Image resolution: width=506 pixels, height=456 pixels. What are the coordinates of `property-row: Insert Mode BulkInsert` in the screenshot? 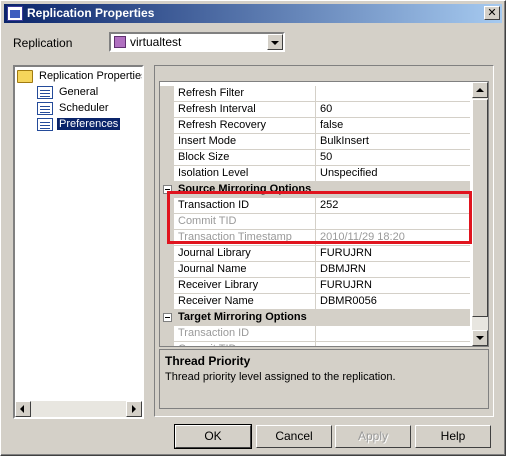 It's located at (315, 142).